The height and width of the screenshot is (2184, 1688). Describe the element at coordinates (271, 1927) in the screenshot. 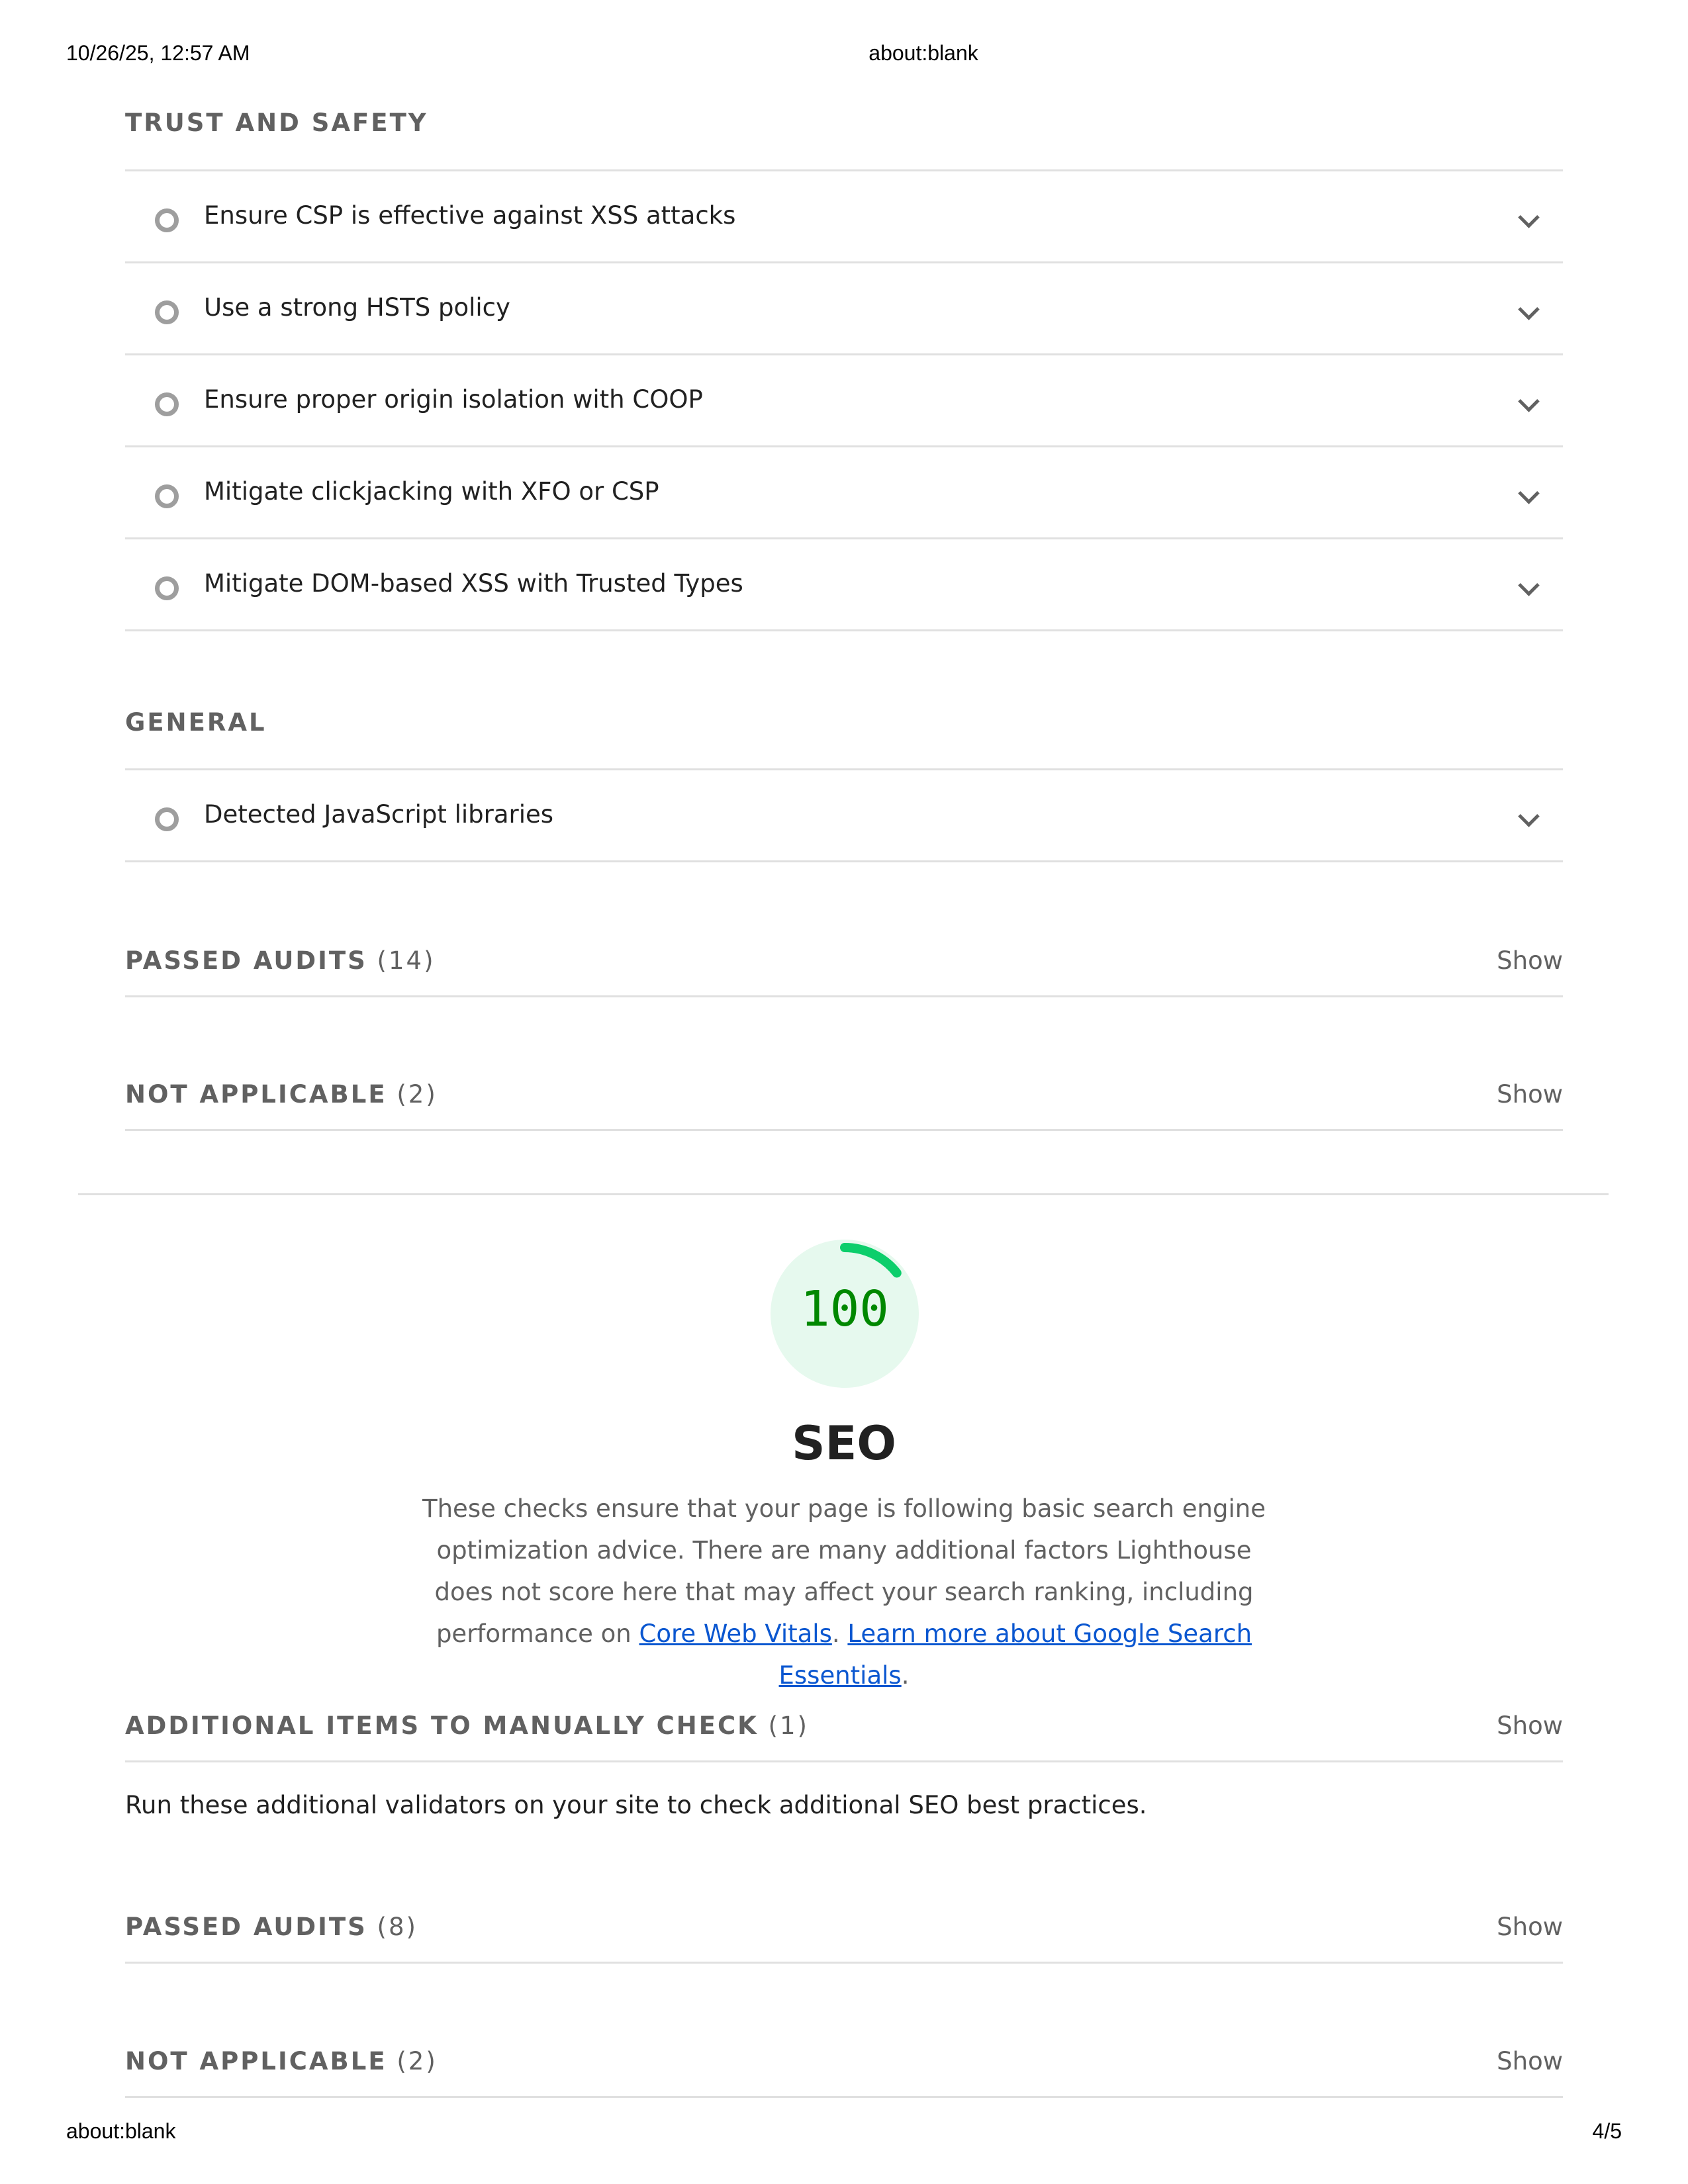

I see `collapsible-label: PASSED AUDITS (8)` at that location.